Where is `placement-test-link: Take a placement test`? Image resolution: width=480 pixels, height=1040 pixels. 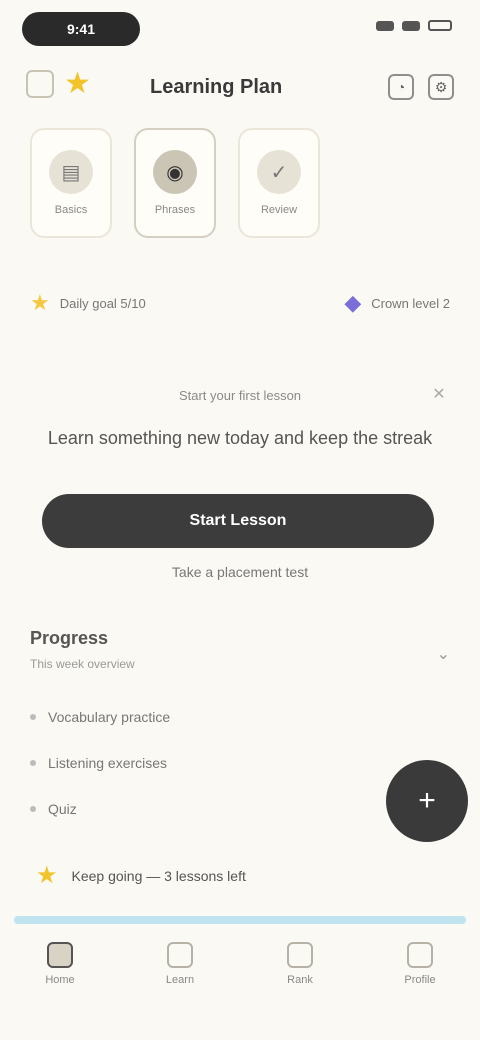 placement-test-link: Take a placement test is located at coordinates (240, 572).